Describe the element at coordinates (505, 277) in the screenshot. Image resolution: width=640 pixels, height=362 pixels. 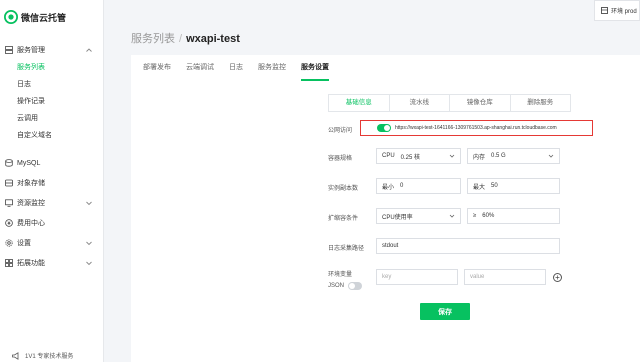
I see `env-value-input: value` at that location.